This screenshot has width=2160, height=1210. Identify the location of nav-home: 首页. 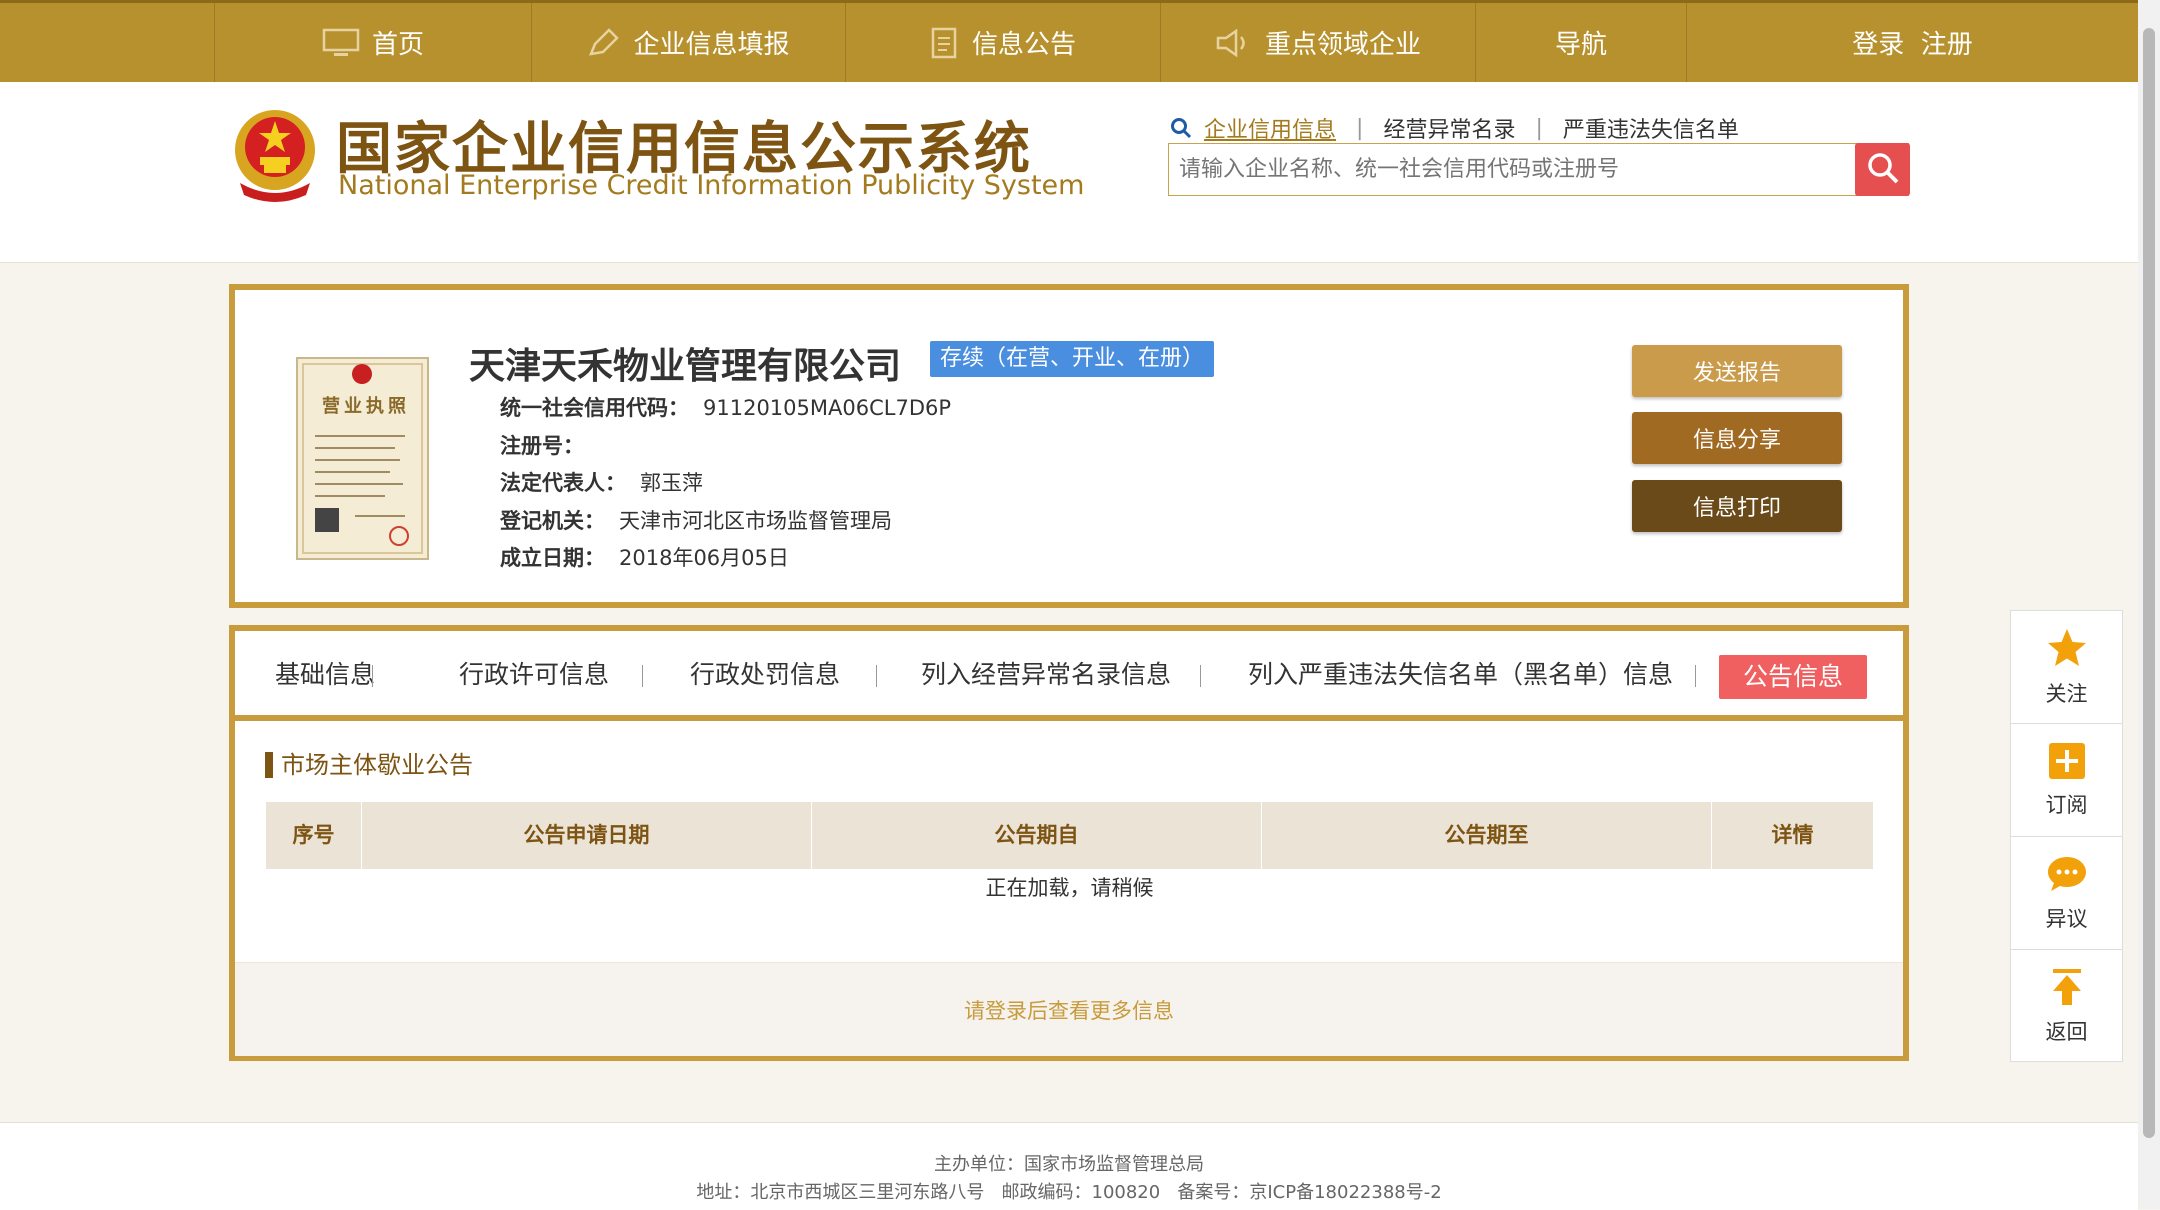
(372, 42).